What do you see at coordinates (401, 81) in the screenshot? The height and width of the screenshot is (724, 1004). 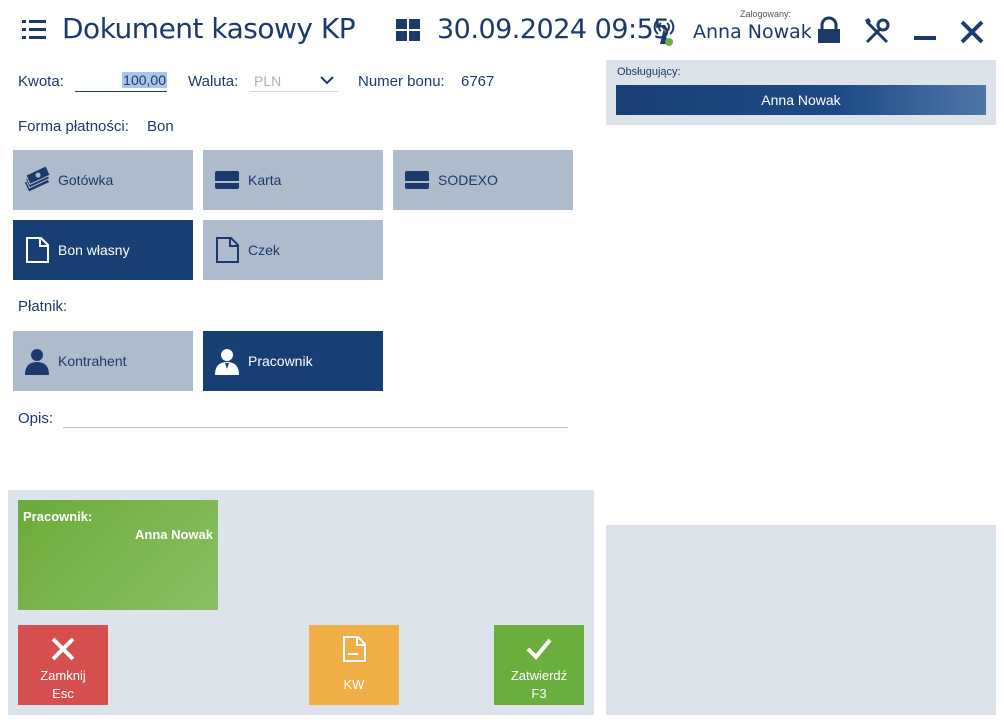 I see `numer-bonu-label: Numer bonu:` at bounding box center [401, 81].